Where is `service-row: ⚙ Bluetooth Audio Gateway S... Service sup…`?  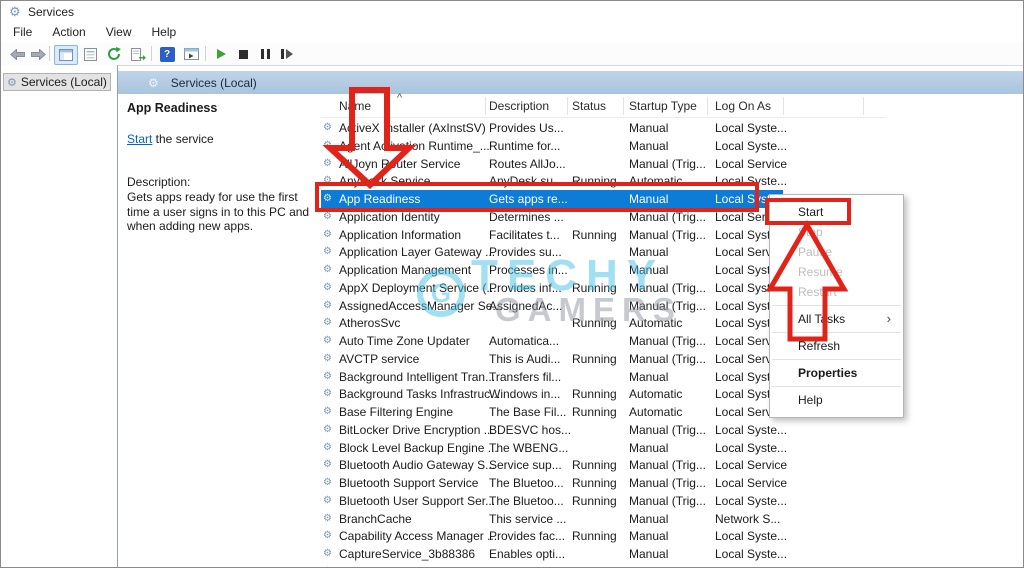
service-row: ⚙ Bluetooth Audio Gateway S... Service sup… is located at coordinates (554, 465).